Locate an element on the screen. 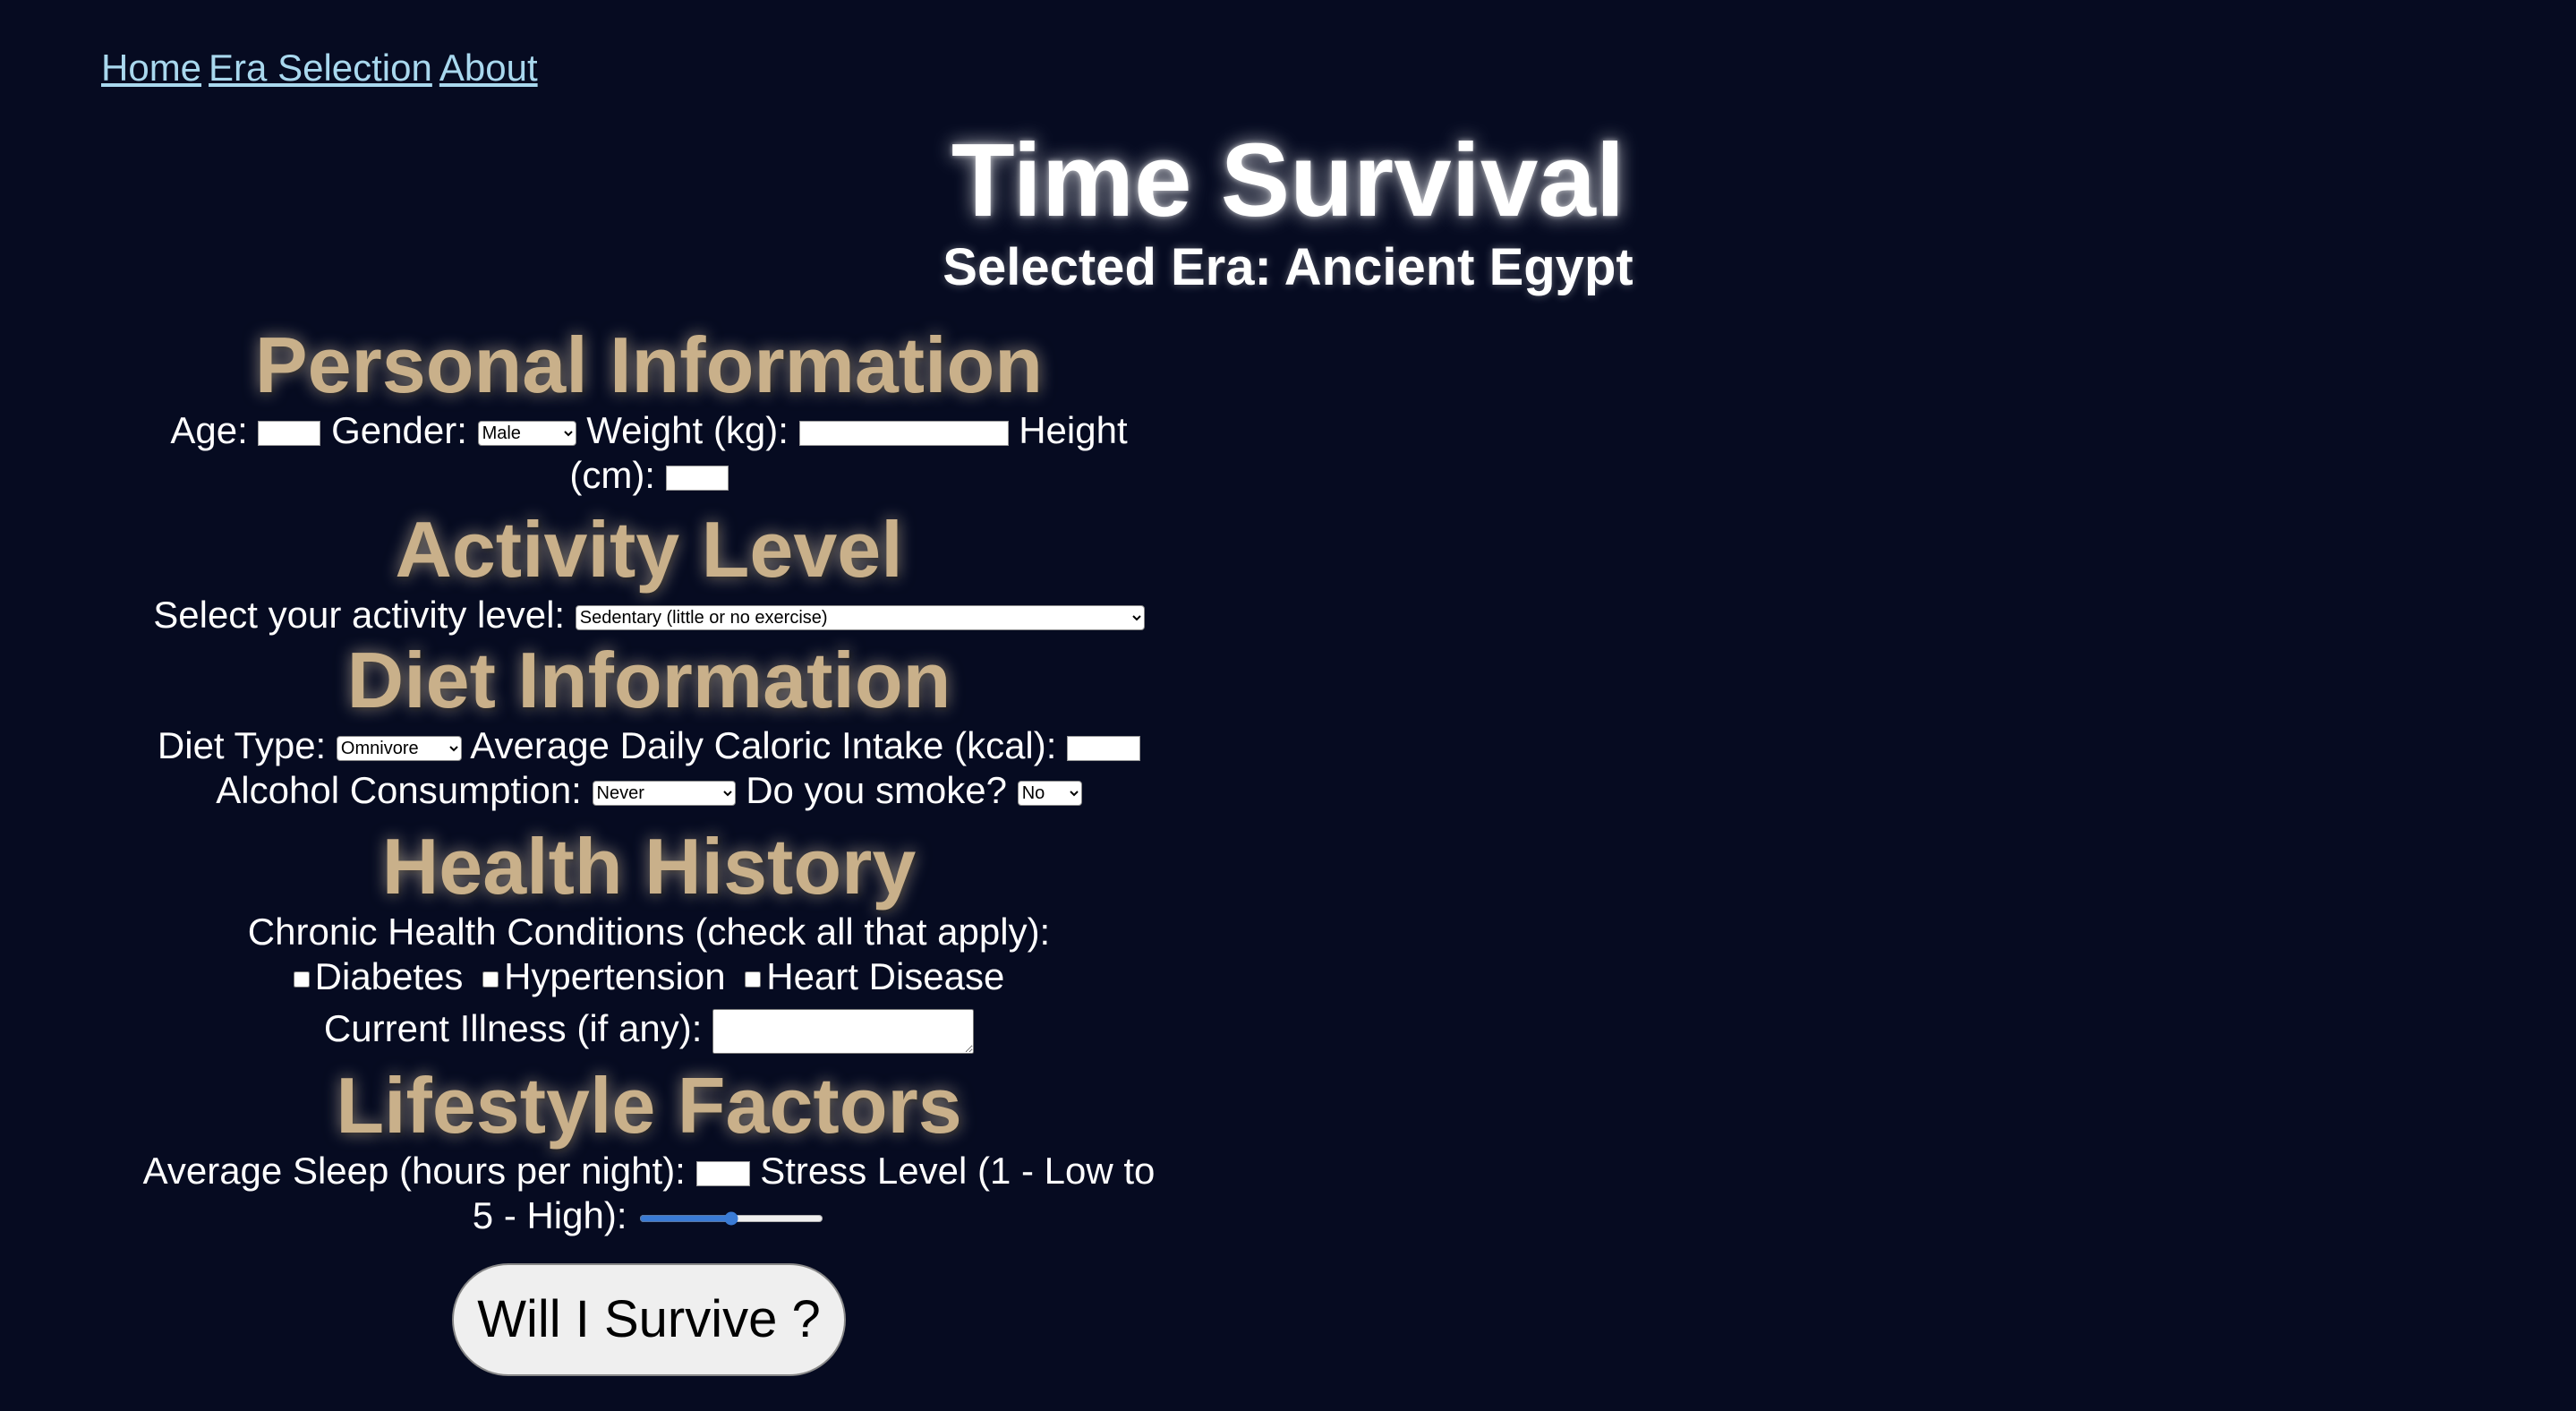 The image size is (2576, 1411). diet-type-select: Omnivore is located at coordinates (399, 748).